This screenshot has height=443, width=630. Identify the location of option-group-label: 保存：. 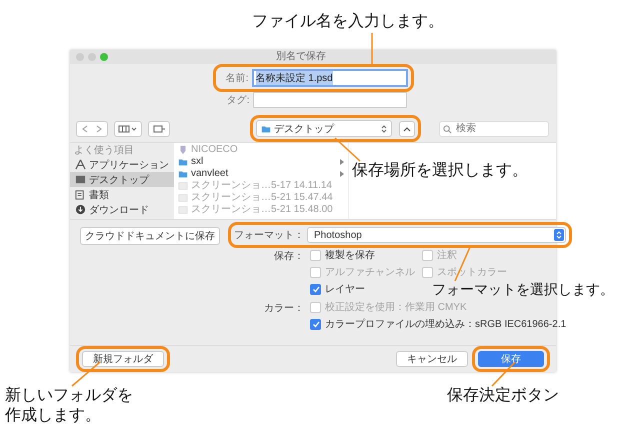
(288, 257).